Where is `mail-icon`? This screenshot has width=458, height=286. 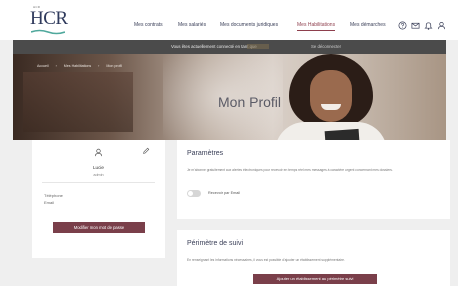
mail-icon is located at coordinates (415, 25).